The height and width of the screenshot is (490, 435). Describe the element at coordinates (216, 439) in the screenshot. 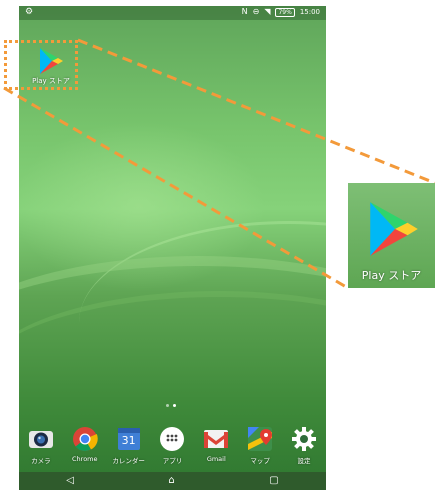

I see `gmail-icon` at that location.